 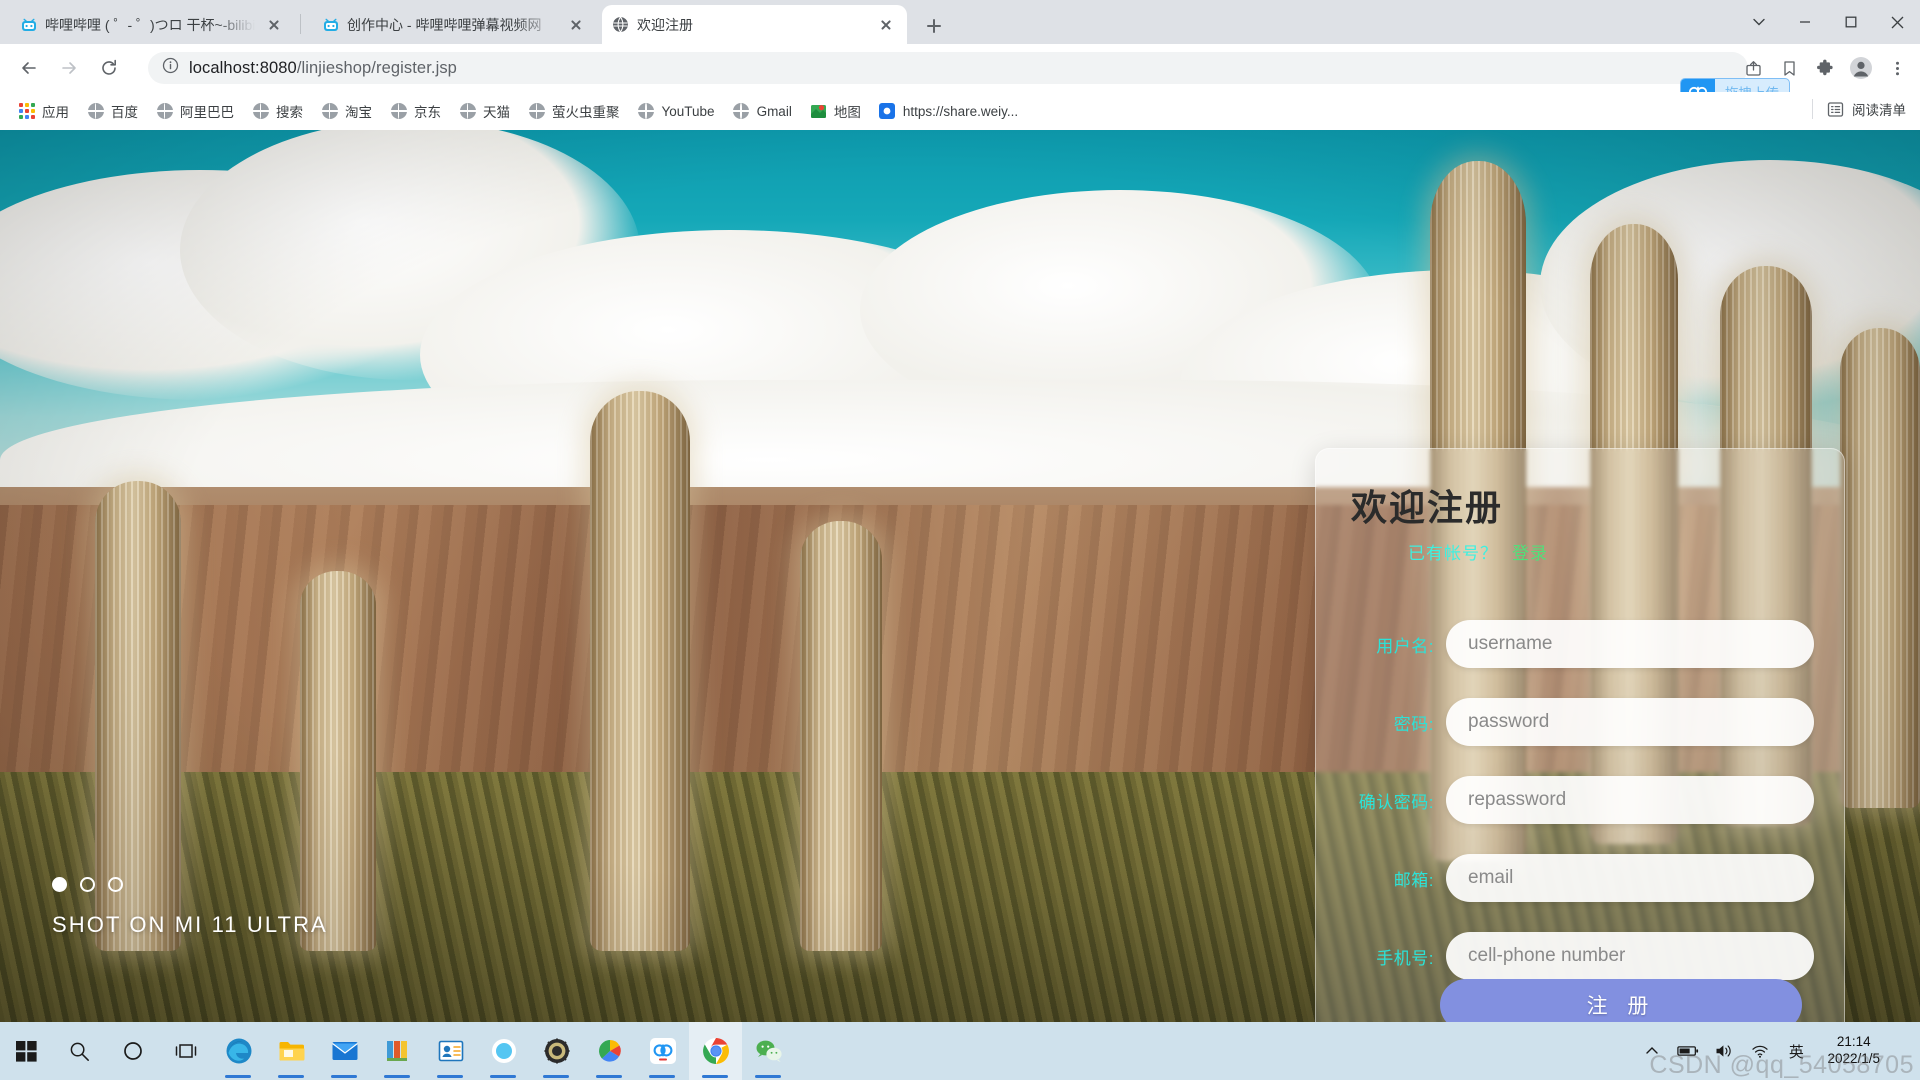 What do you see at coordinates (484, 111) in the screenshot?
I see `bookmark-tmall: 天猫` at bounding box center [484, 111].